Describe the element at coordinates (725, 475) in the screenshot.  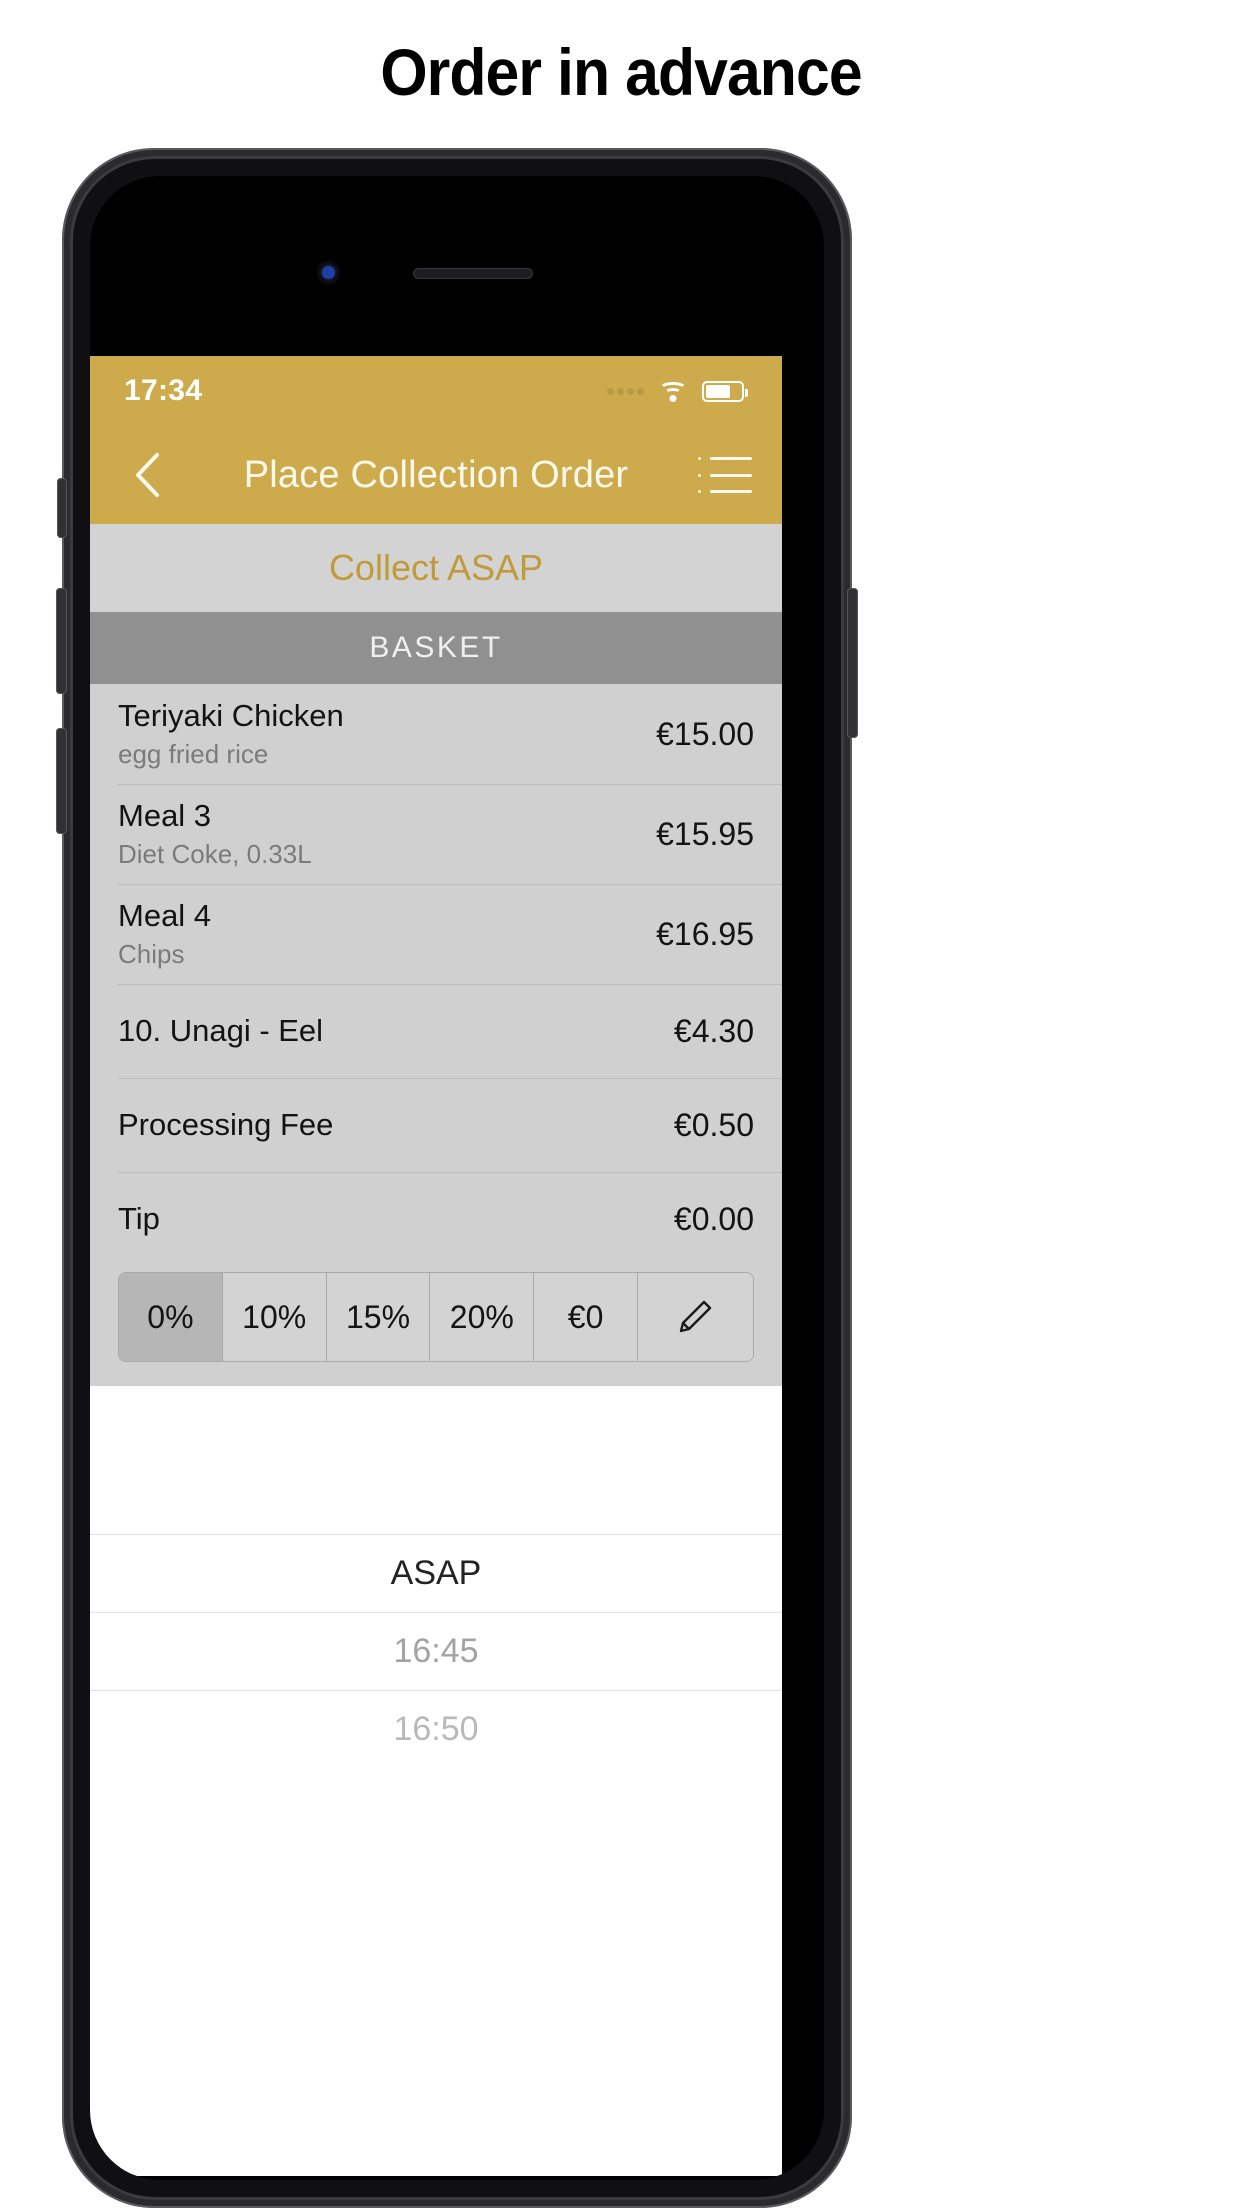
I see `hamburger-menu-icon` at that location.